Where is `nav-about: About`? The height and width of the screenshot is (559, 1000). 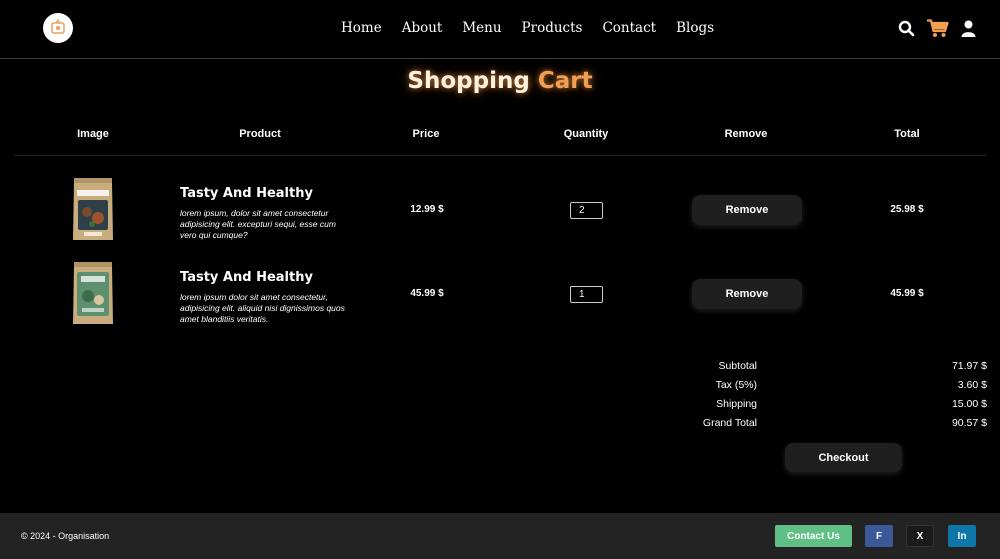
nav-about: About is located at coordinates (422, 28).